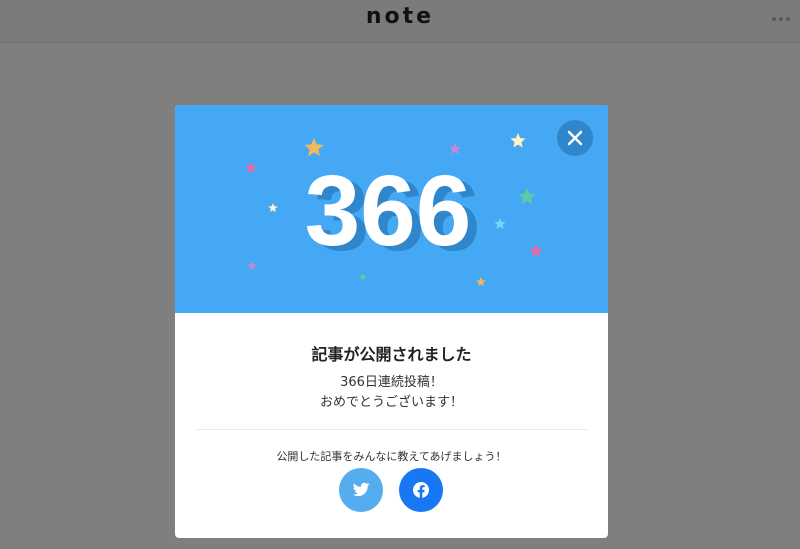  I want to click on close-icon, so click(575, 138).